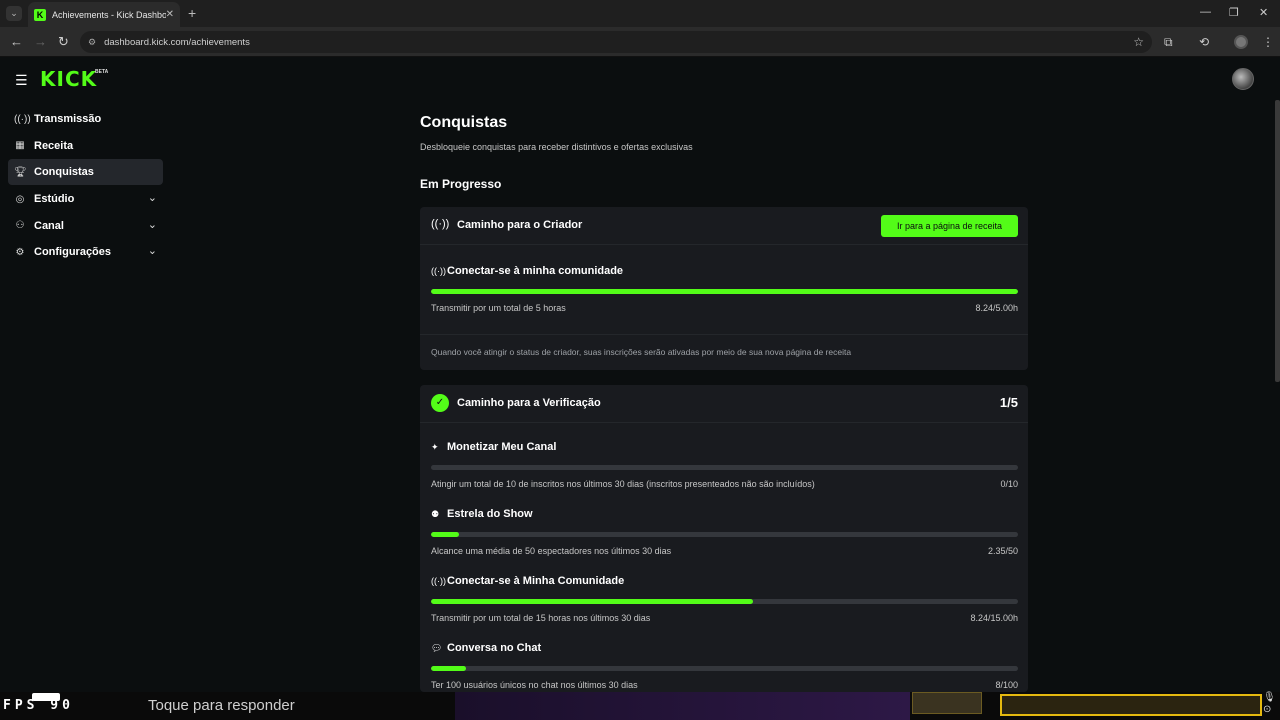 Image resolution: width=1280 pixels, height=720 pixels. Describe the element at coordinates (221, 705) in the screenshot. I see `reply-prompt: Toque para responder` at that location.